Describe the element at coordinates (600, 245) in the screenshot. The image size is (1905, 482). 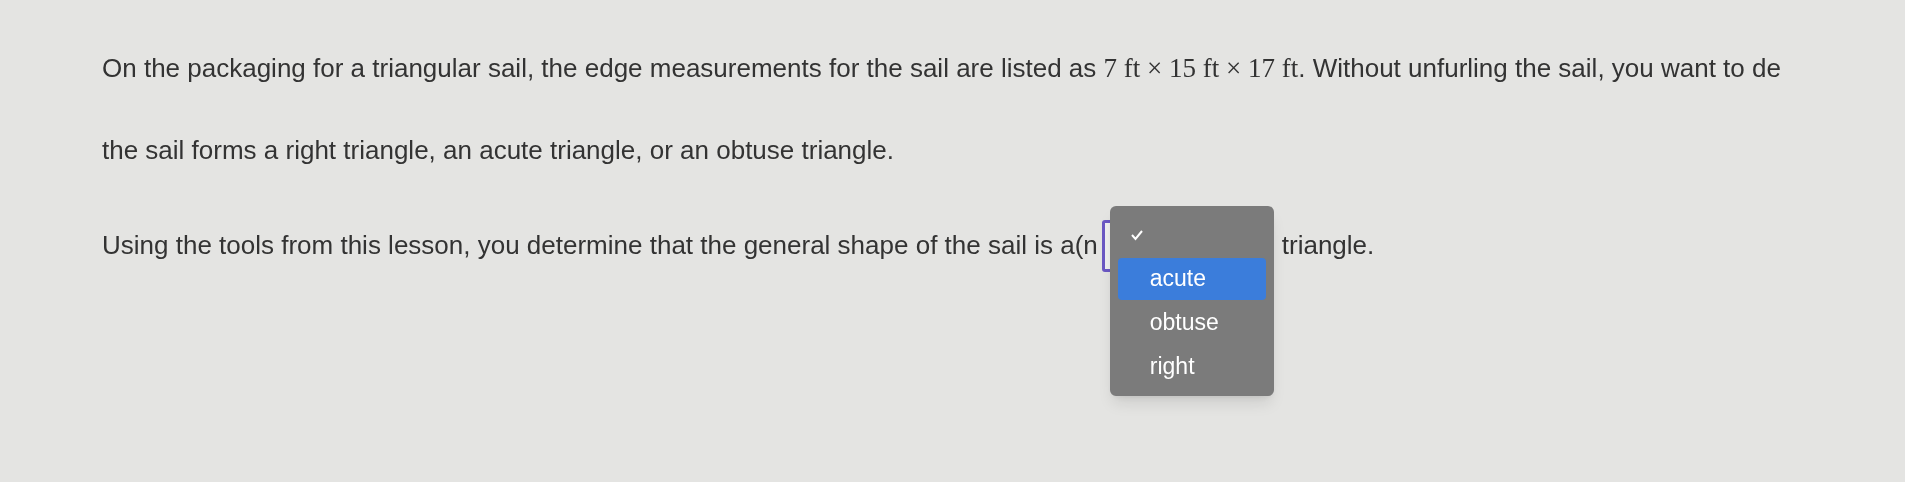
I see `question-text: Using the tools from this lesson, you determine that the general shape of the sail is a(n` at that location.